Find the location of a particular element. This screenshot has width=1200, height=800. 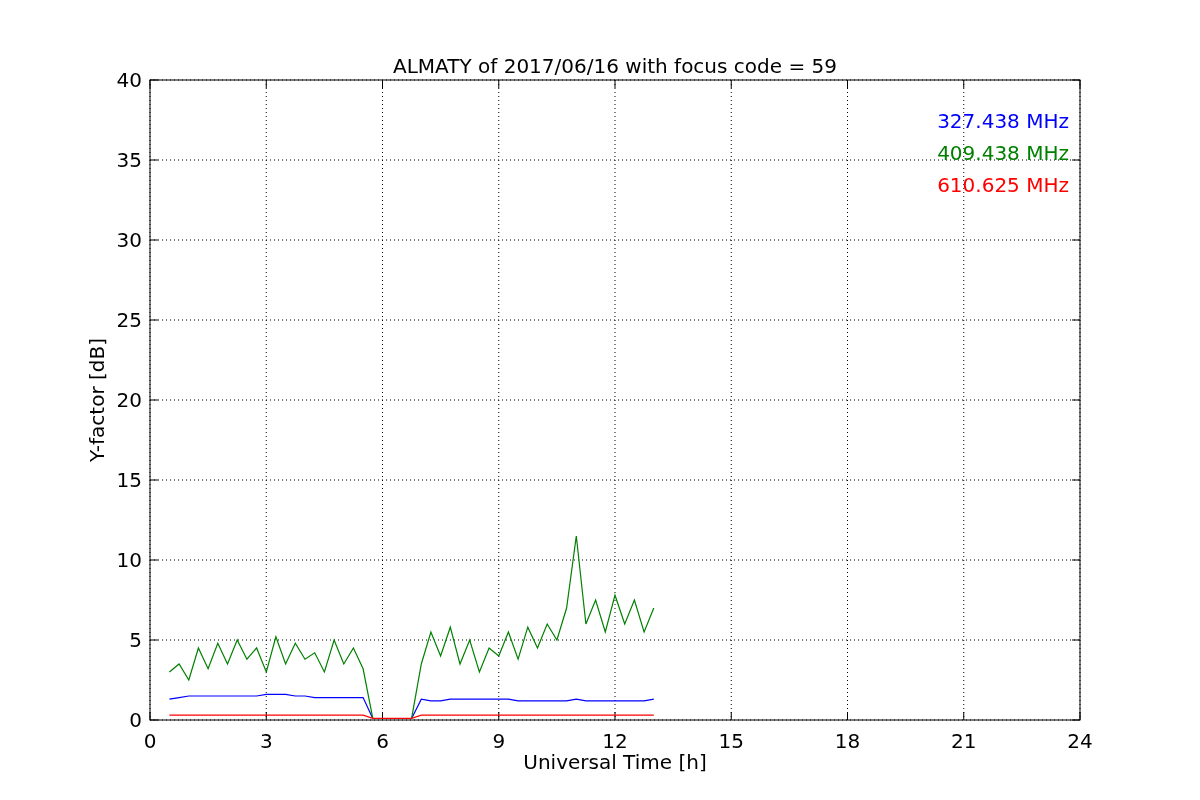

x-tick-label: 18 is located at coordinates (847, 741).